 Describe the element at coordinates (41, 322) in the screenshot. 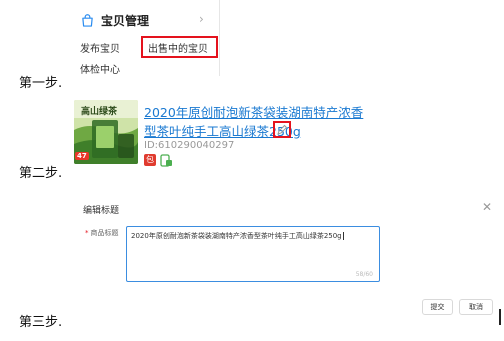

I see `step-three-label: 第三步.` at that location.